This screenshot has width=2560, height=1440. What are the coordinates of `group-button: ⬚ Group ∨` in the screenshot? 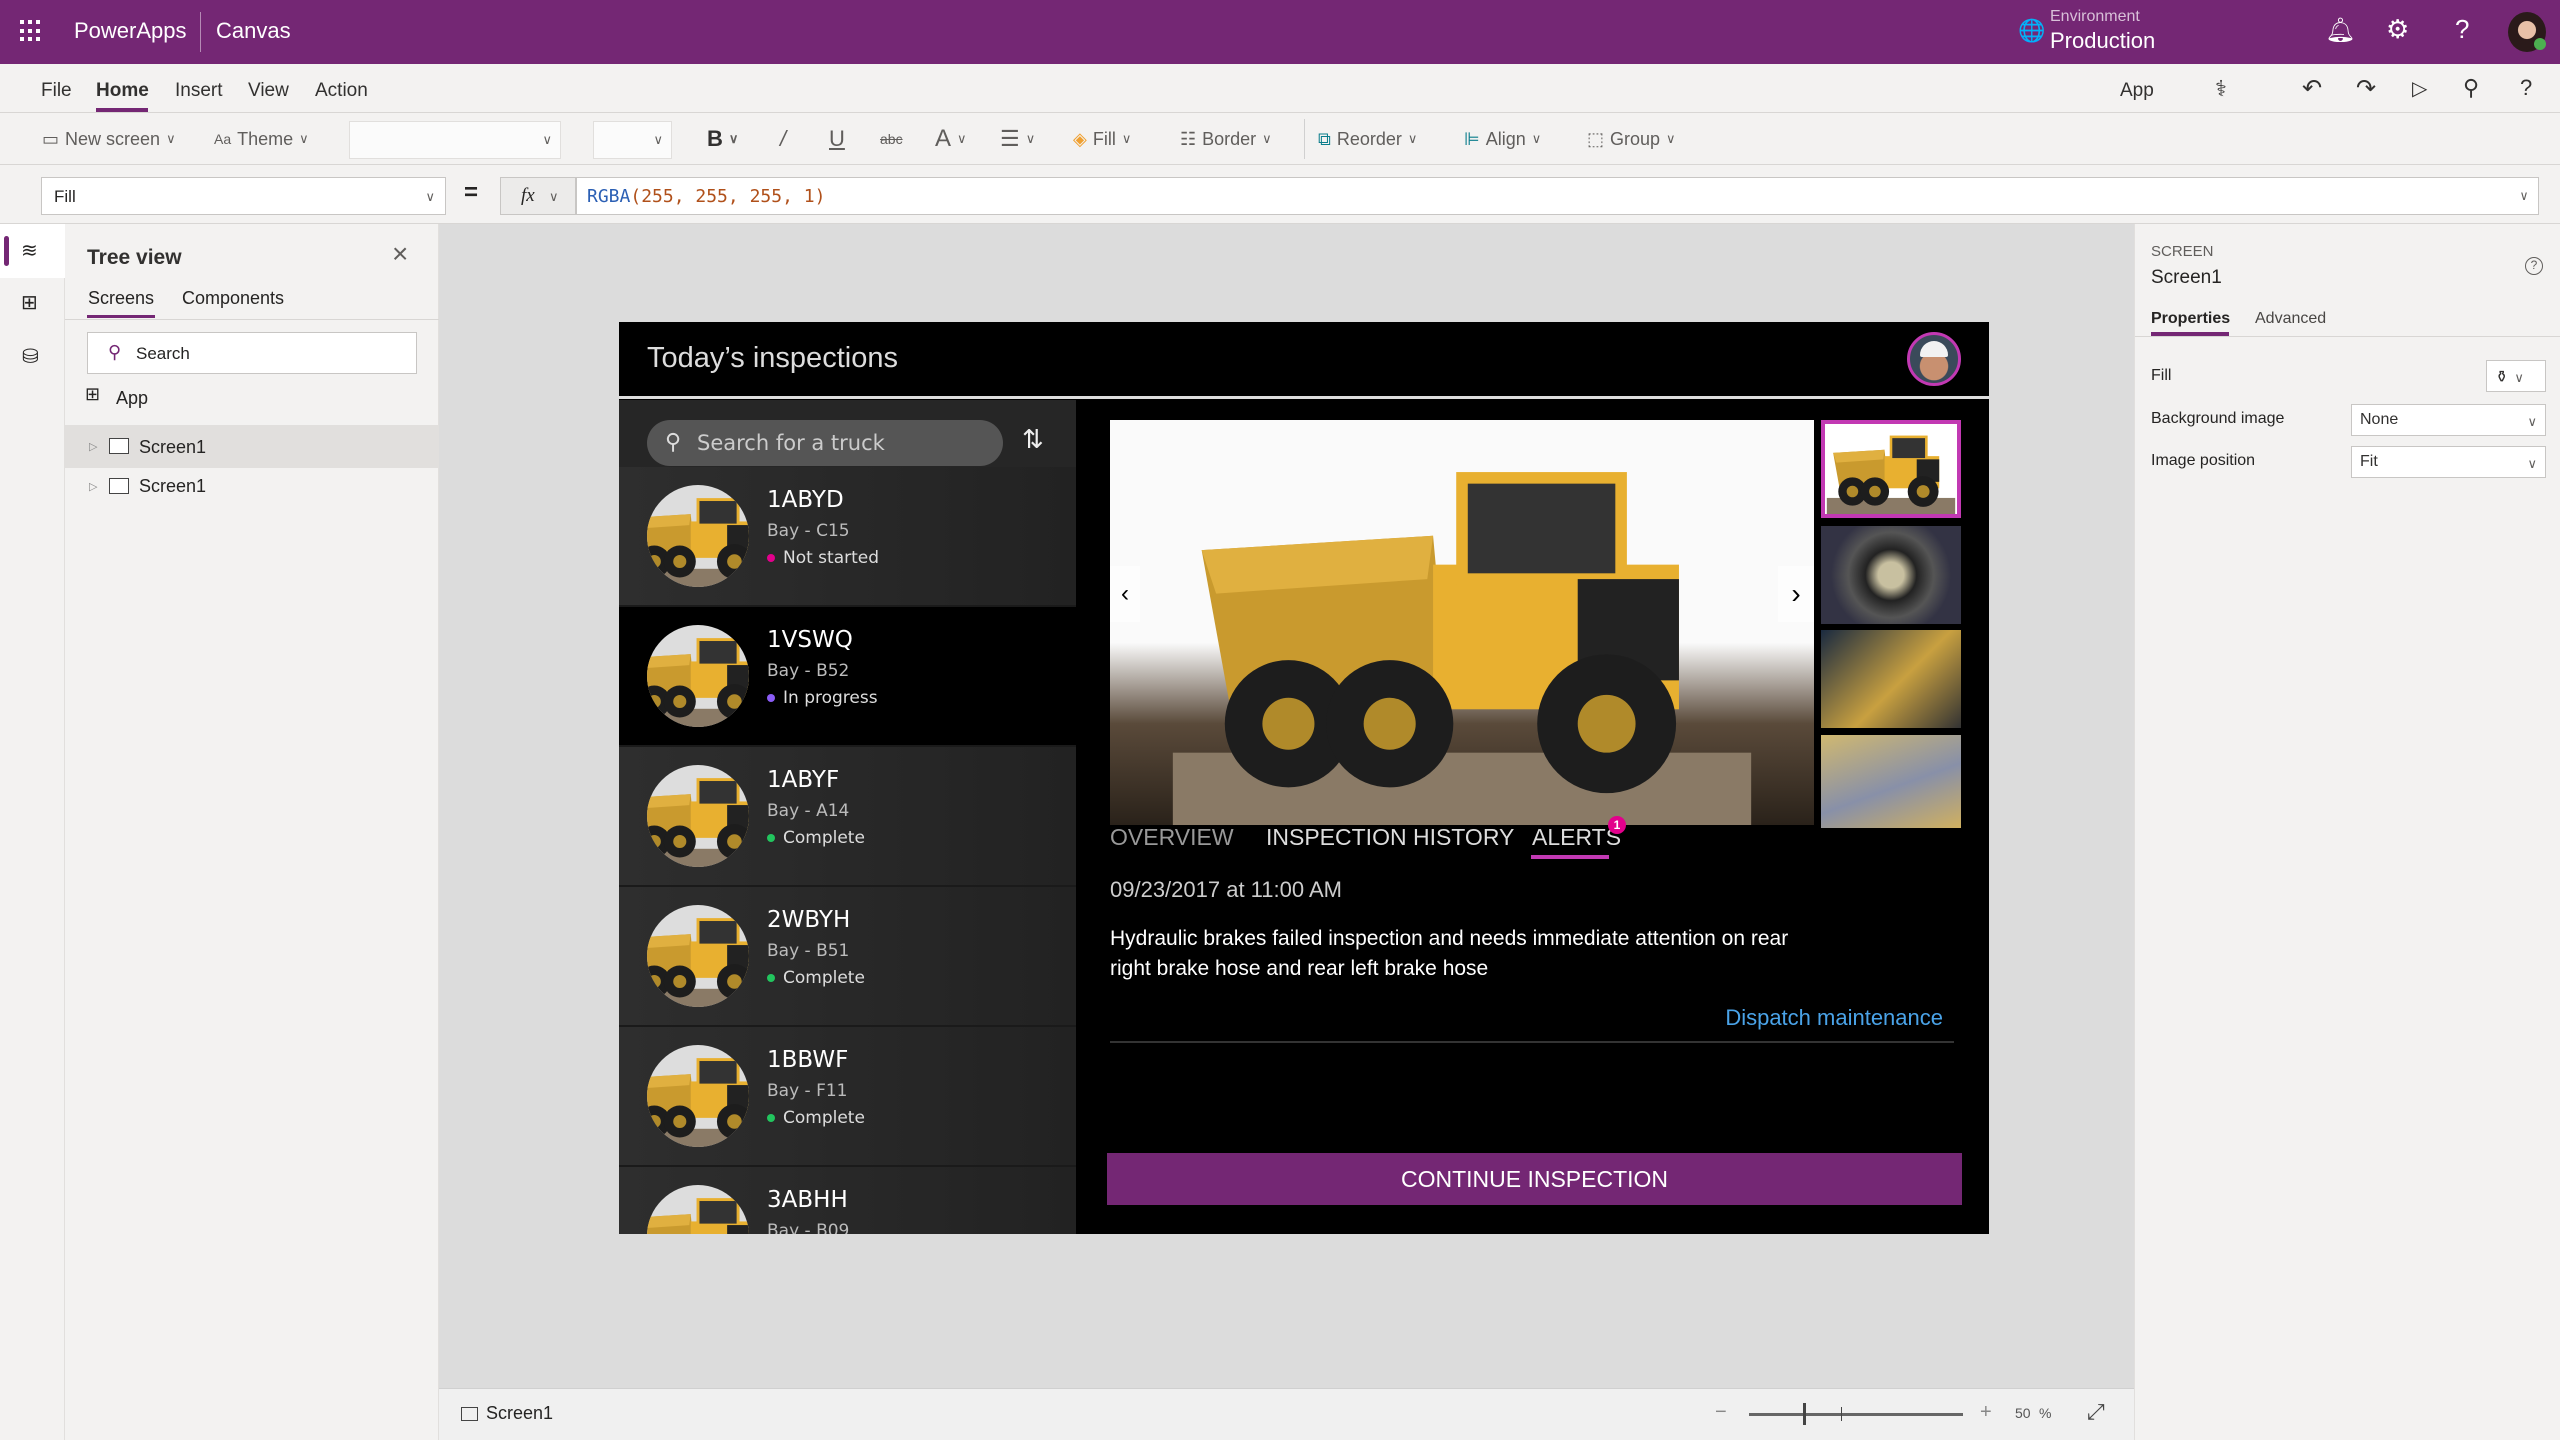 It's located at (1631, 139).